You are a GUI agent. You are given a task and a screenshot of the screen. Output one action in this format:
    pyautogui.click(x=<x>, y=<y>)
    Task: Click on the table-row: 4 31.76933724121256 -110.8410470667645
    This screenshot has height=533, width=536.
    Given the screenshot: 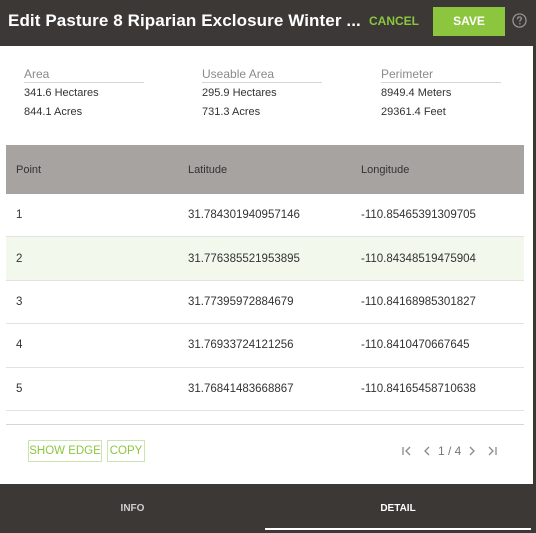 What is the action you would take?
    pyautogui.click(x=265, y=346)
    